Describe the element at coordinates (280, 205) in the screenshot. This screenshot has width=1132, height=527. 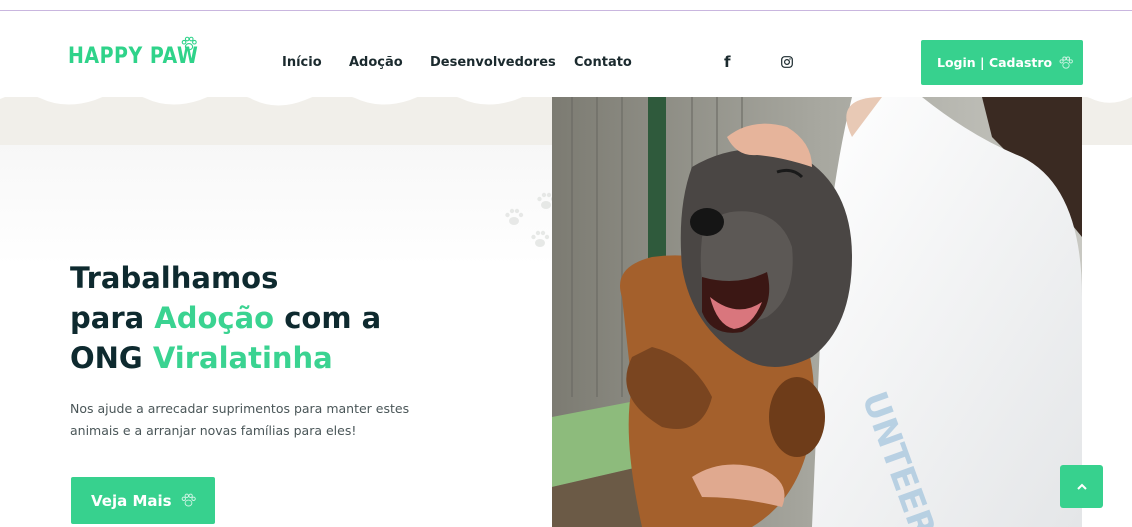
I see `hero-soft-background` at that location.